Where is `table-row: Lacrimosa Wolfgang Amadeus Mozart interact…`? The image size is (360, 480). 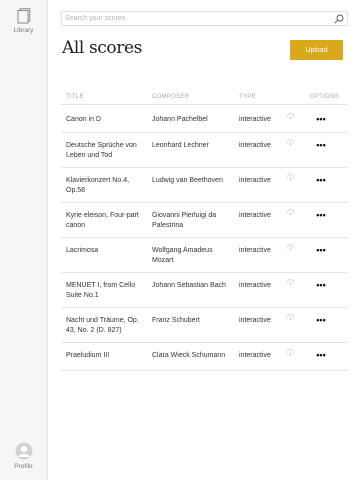 table-row: Lacrimosa Wolfgang Amadeus Mozart interact… is located at coordinates (204, 255).